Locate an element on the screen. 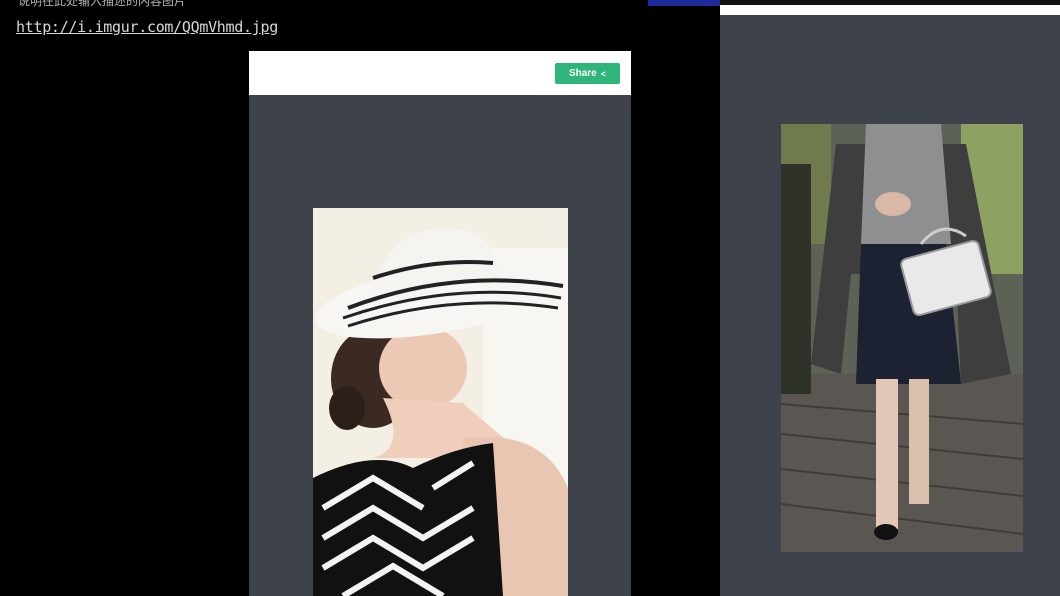 This screenshot has width=1060, height=596. share-icon: < is located at coordinates (603, 73).